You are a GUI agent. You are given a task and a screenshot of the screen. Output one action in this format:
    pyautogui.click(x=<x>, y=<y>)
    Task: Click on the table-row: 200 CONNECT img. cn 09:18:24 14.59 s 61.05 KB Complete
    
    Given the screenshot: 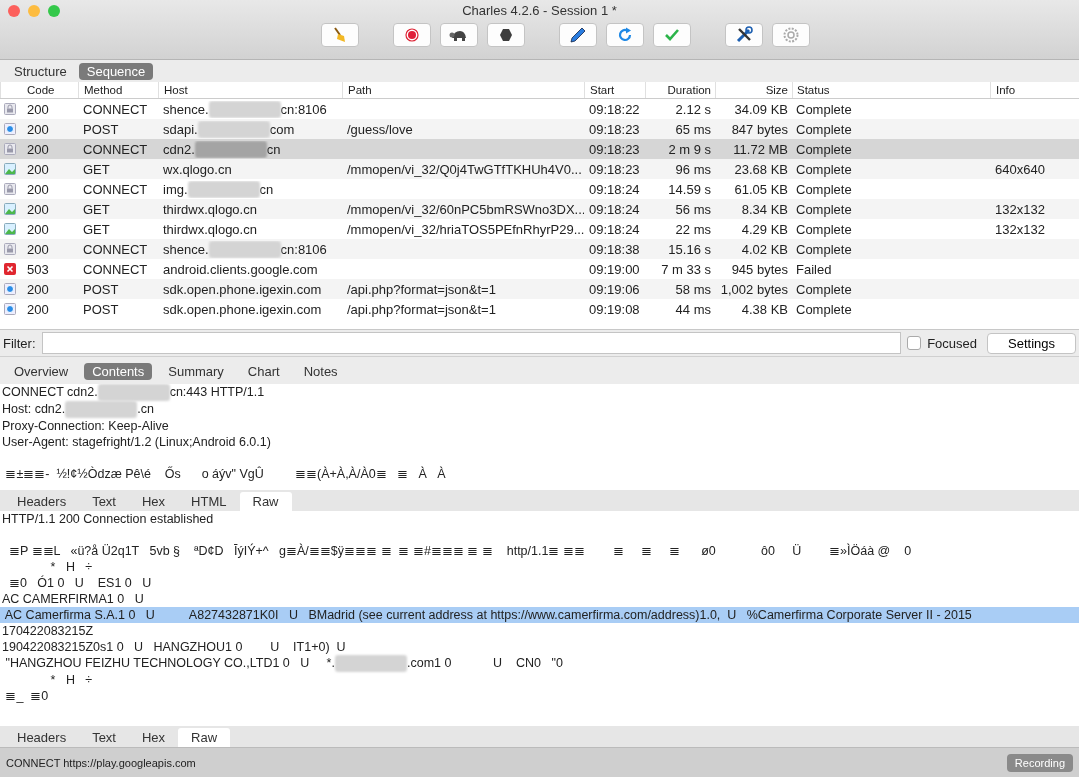 What is the action you would take?
    pyautogui.click(x=539, y=189)
    